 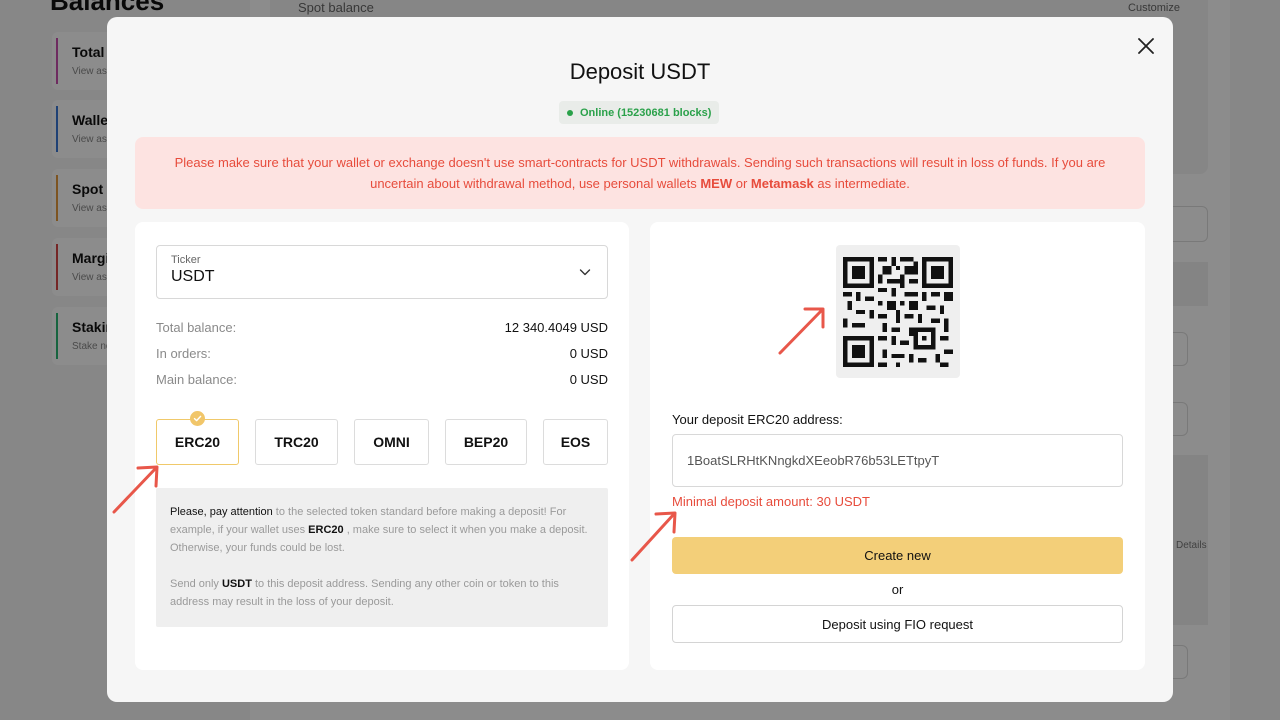 What do you see at coordinates (556, 327) in the screenshot?
I see `balance-value: 12 340.4049 USD` at bounding box center [556, 327].